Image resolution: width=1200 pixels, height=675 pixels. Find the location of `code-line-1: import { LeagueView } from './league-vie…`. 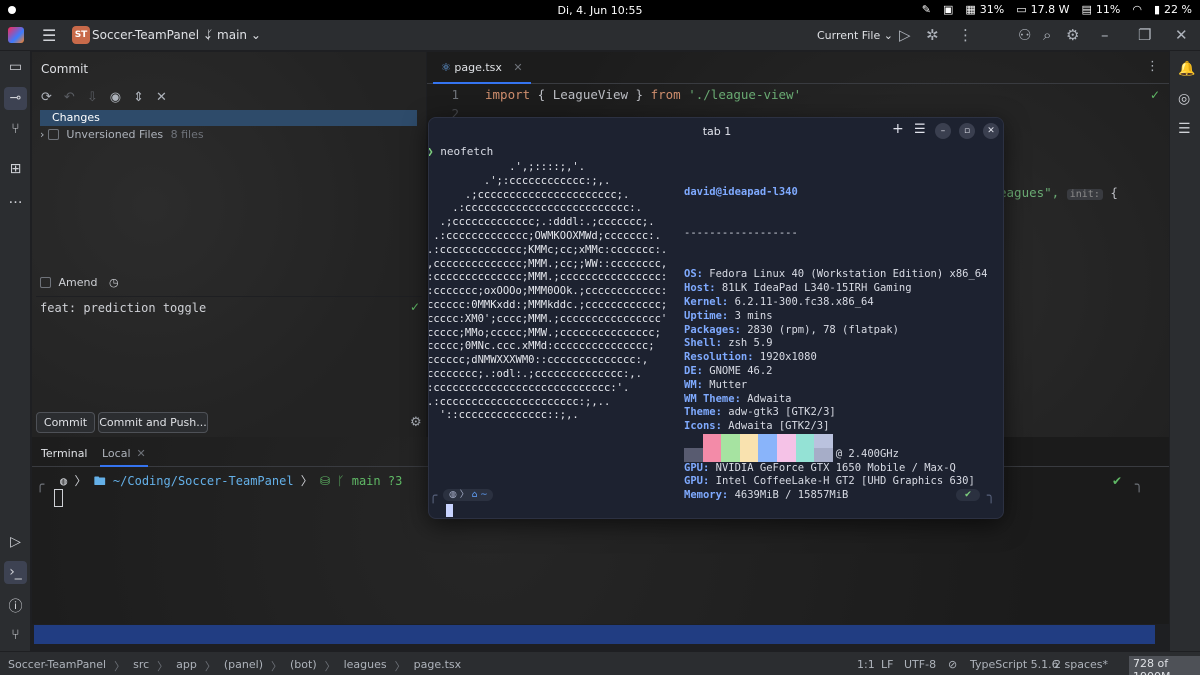

code-line-1: import { LeagueView } from './league-vie… is located at coordinates (643, 94).